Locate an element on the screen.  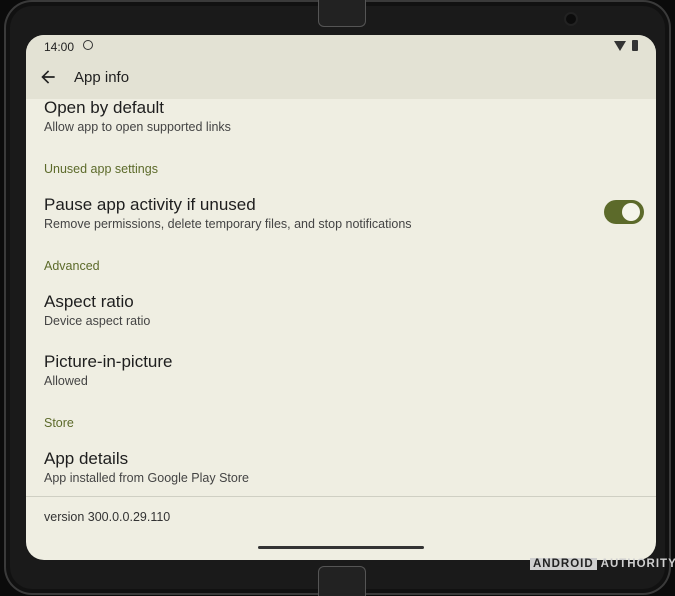
divider is located at coordinates (341, 496).